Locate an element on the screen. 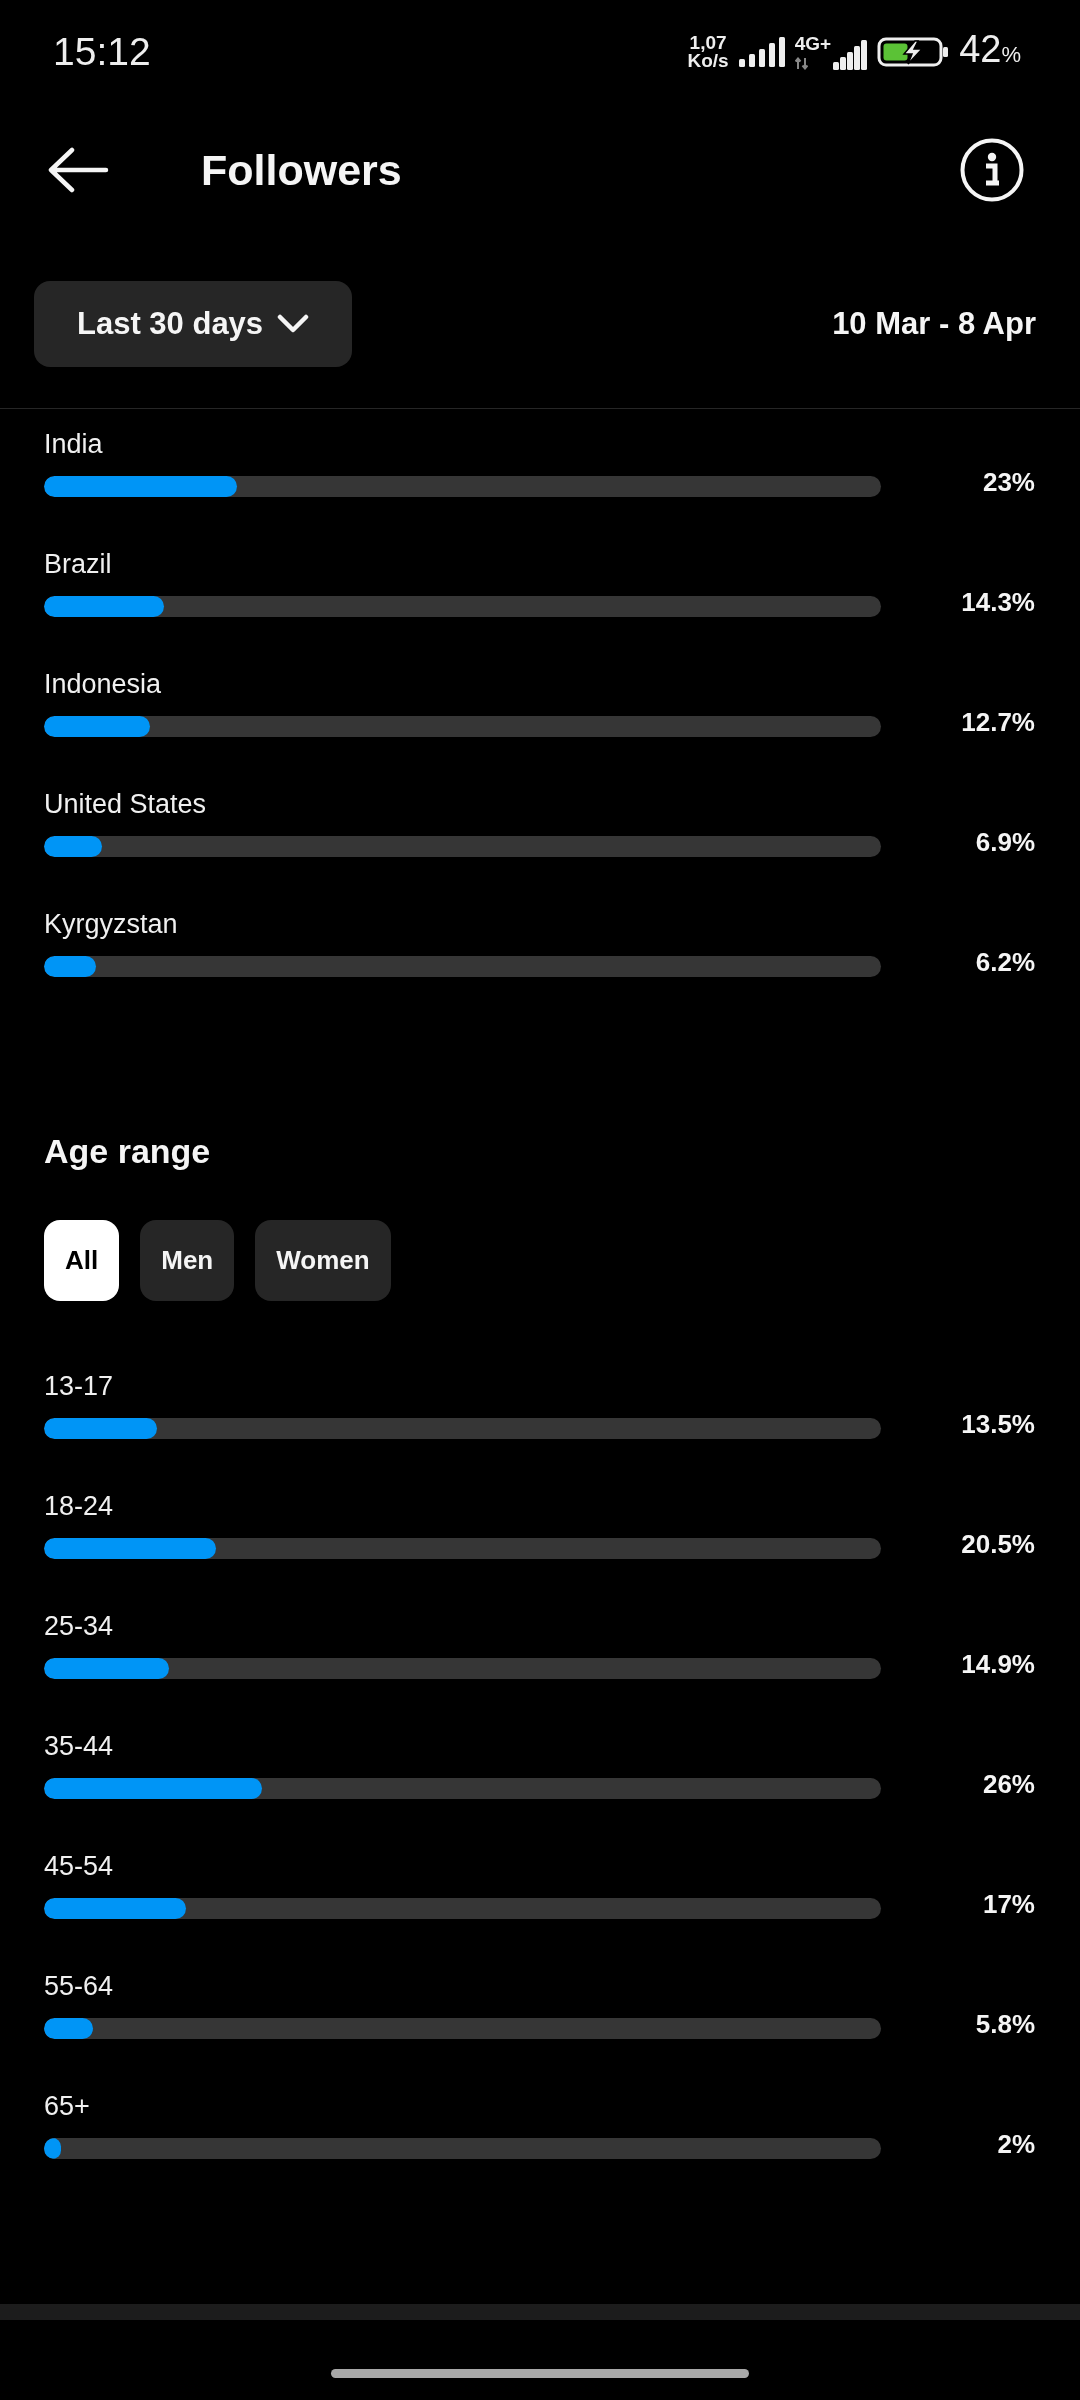 The width and height of the screenshot is (1080, 2400). filter-chip: Men is located at coordinates (187, 1260).